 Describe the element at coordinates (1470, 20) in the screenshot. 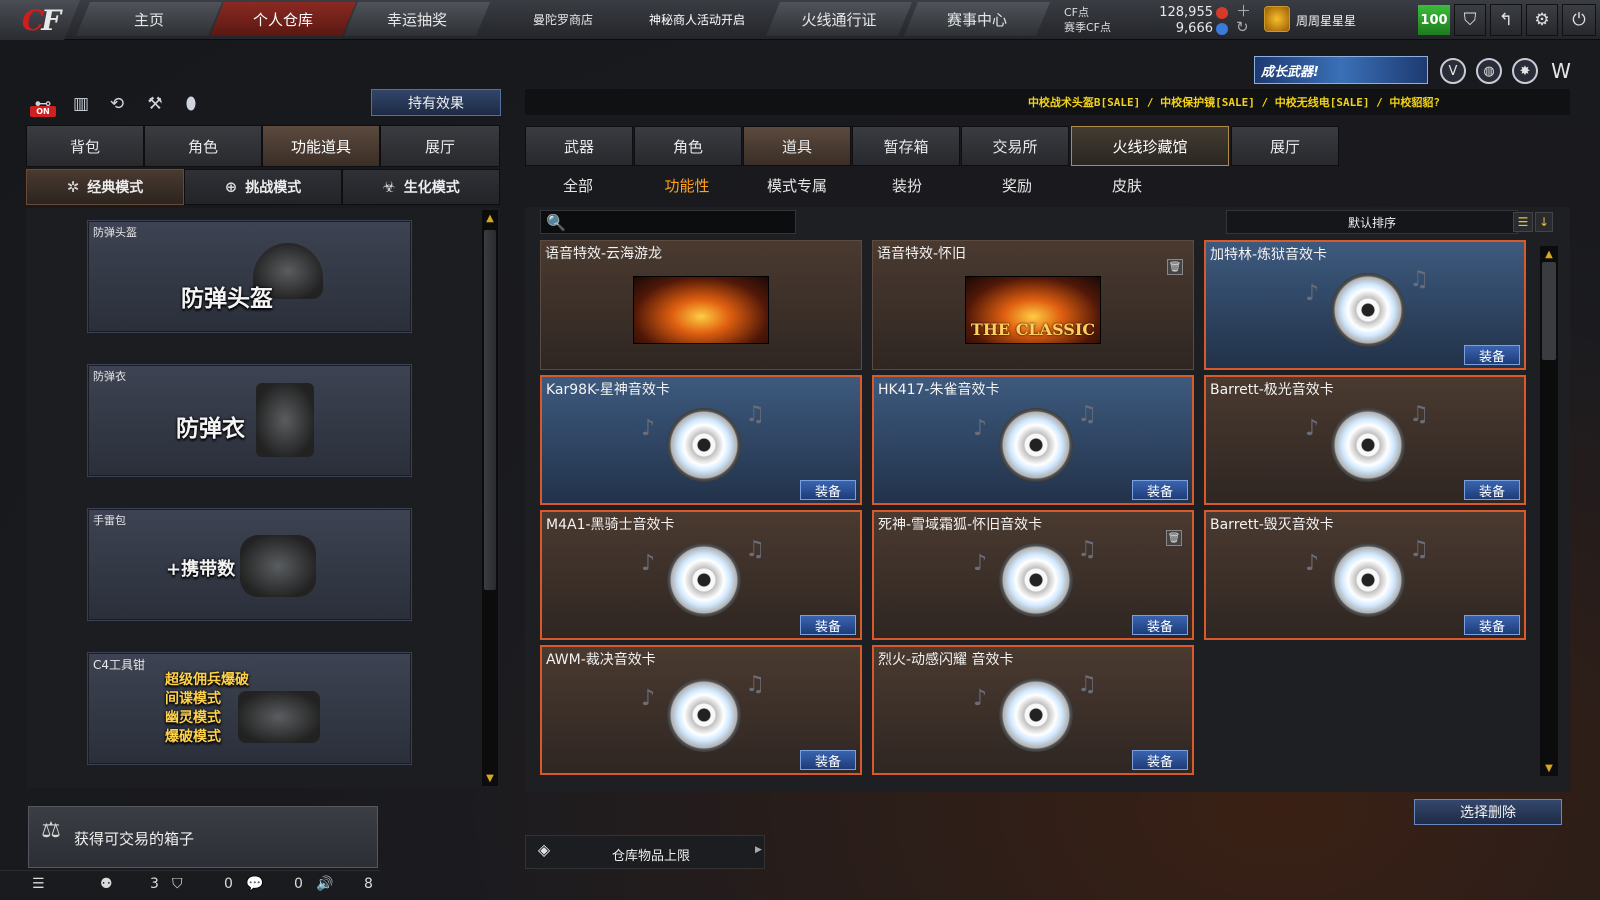

I see `shield-icon: ⛉` at that location.